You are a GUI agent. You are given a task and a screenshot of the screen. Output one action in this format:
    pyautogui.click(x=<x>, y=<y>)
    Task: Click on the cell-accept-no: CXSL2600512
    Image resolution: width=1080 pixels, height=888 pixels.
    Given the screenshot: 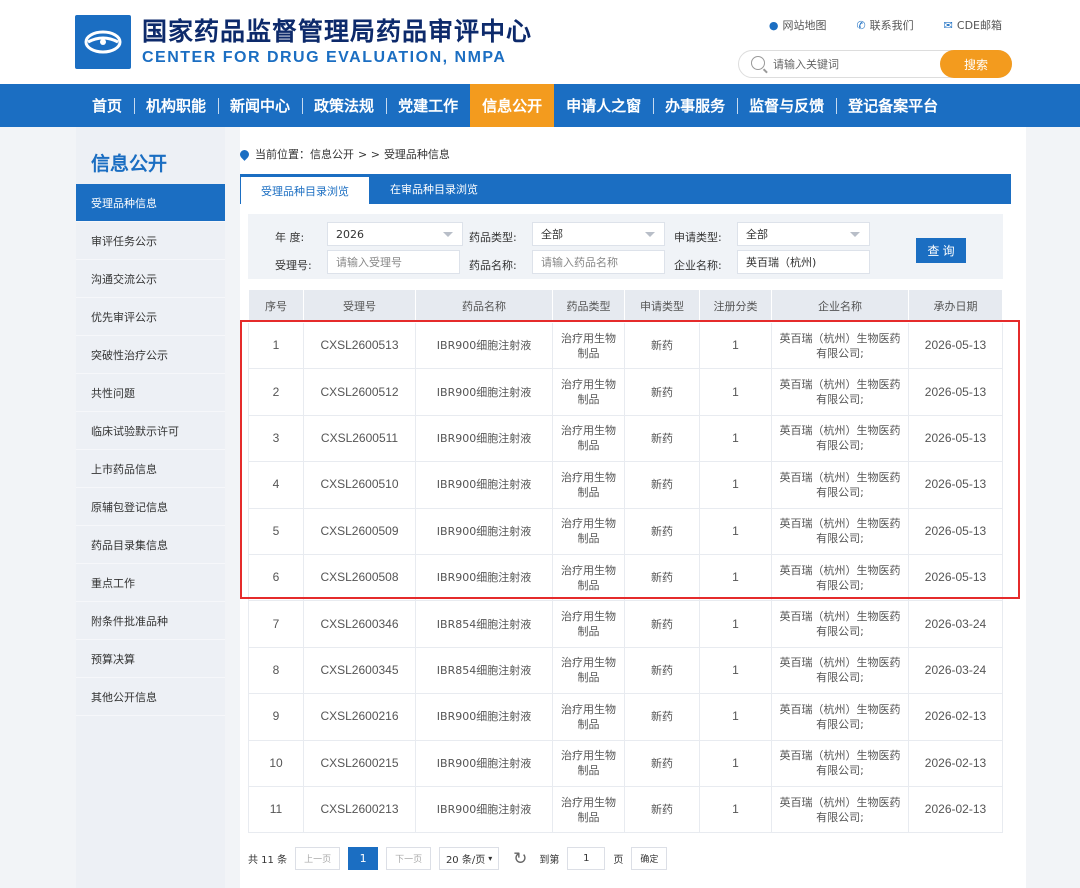 What is the action you would take?
    pyautogui.click(x=359, y=392)
    